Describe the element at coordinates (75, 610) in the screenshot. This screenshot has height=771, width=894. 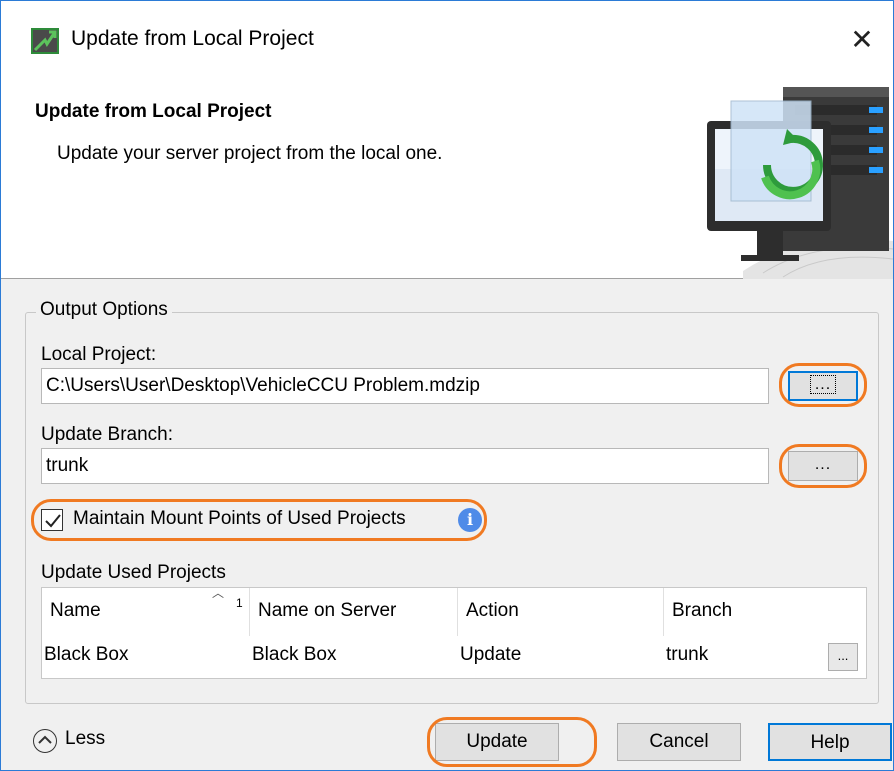
I see `column-header-name-label: Name` at that location.